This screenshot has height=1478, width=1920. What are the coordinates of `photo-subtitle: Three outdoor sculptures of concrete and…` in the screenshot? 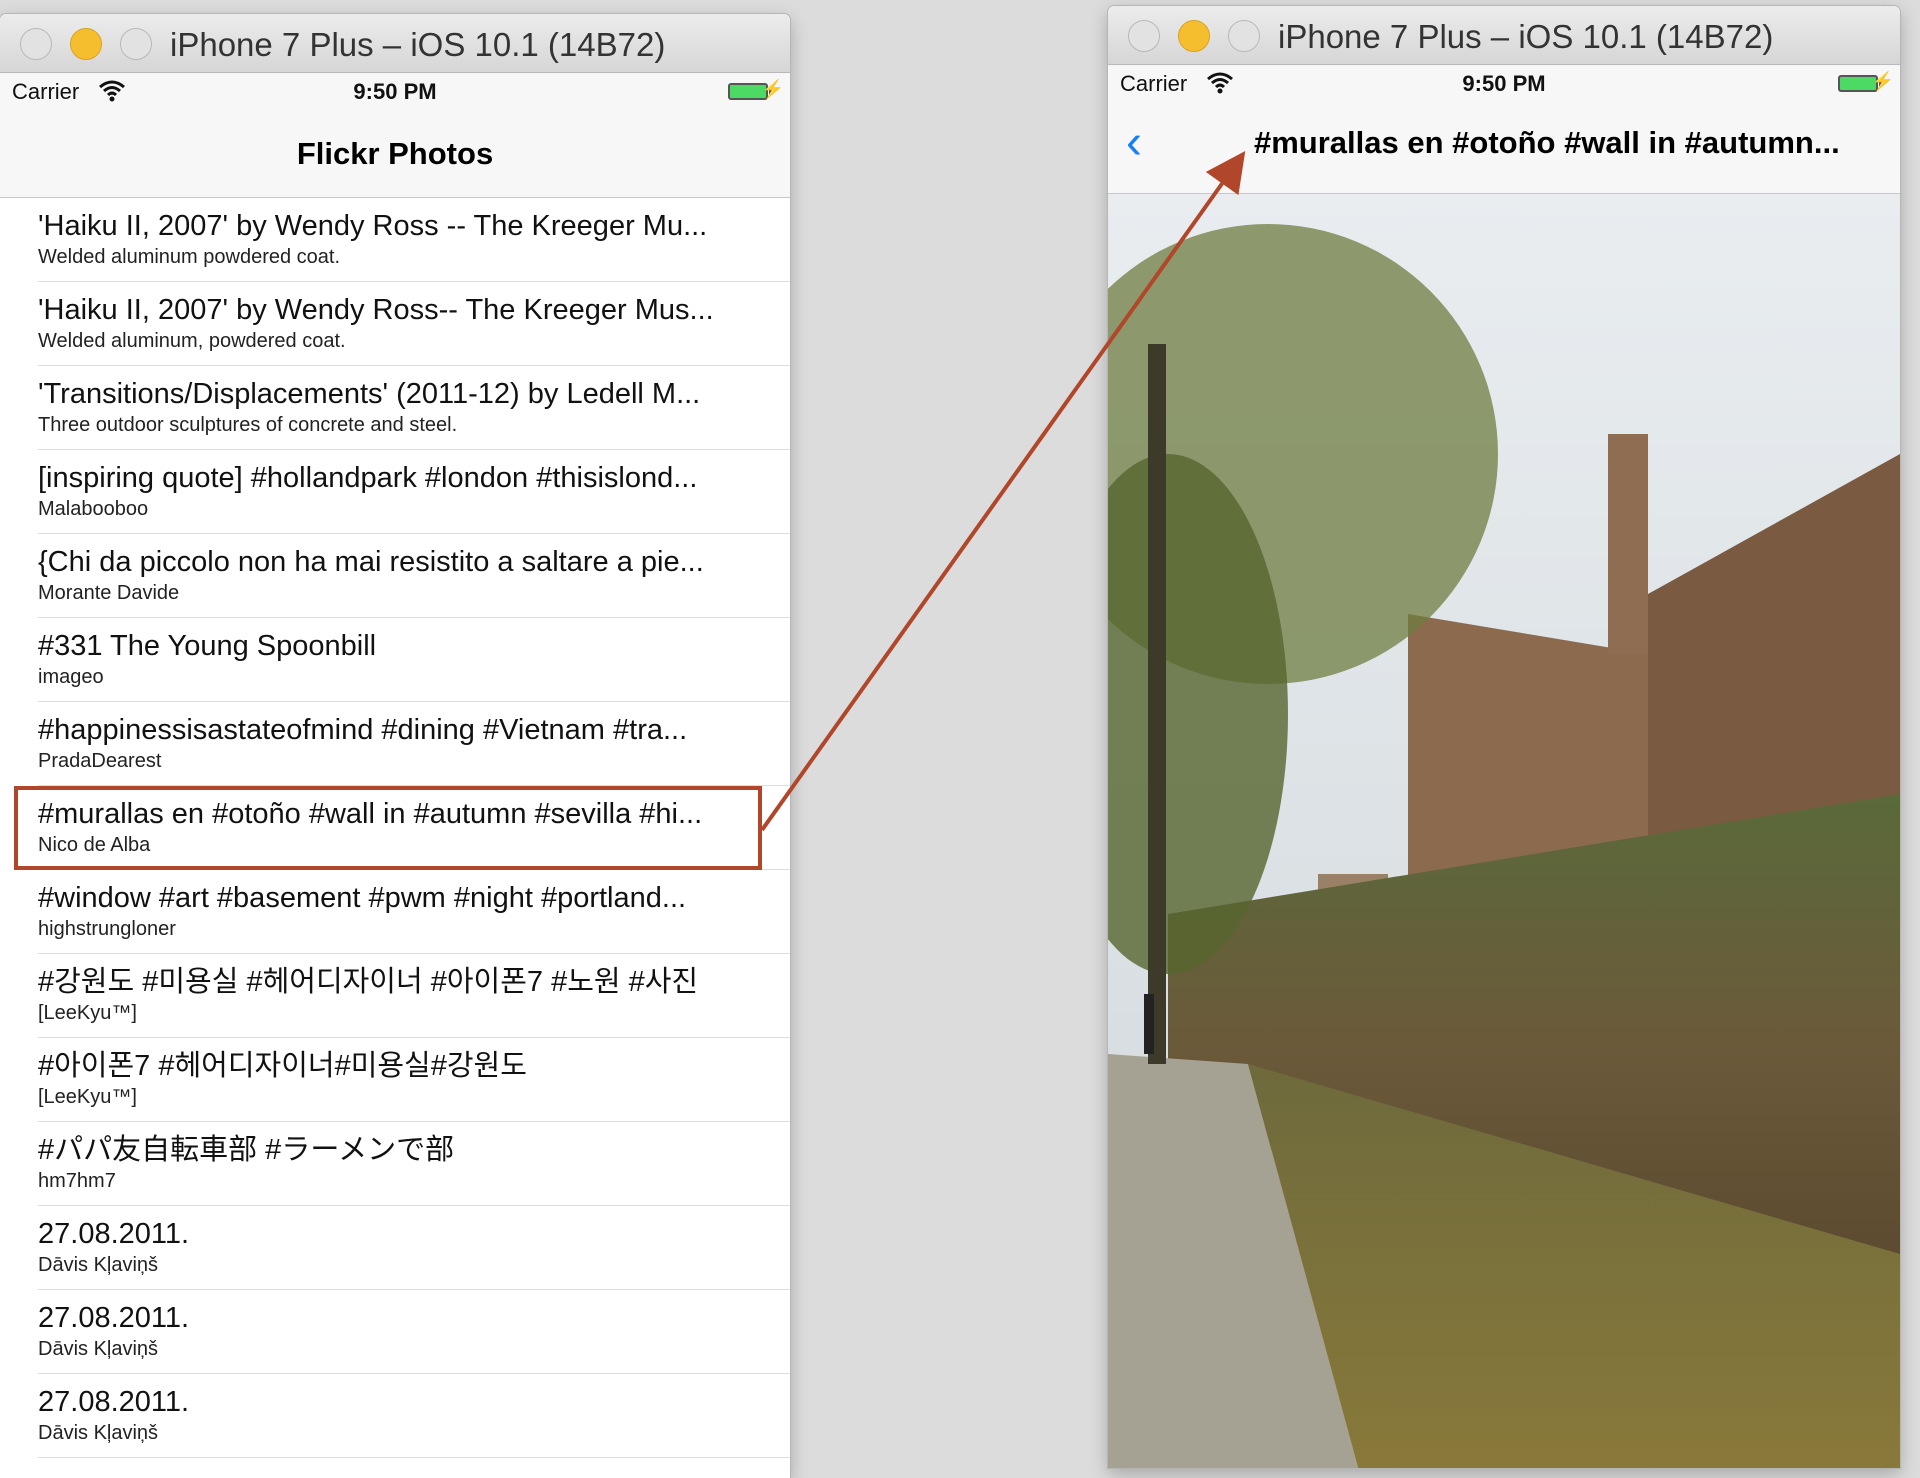 It's located at (248, 425).